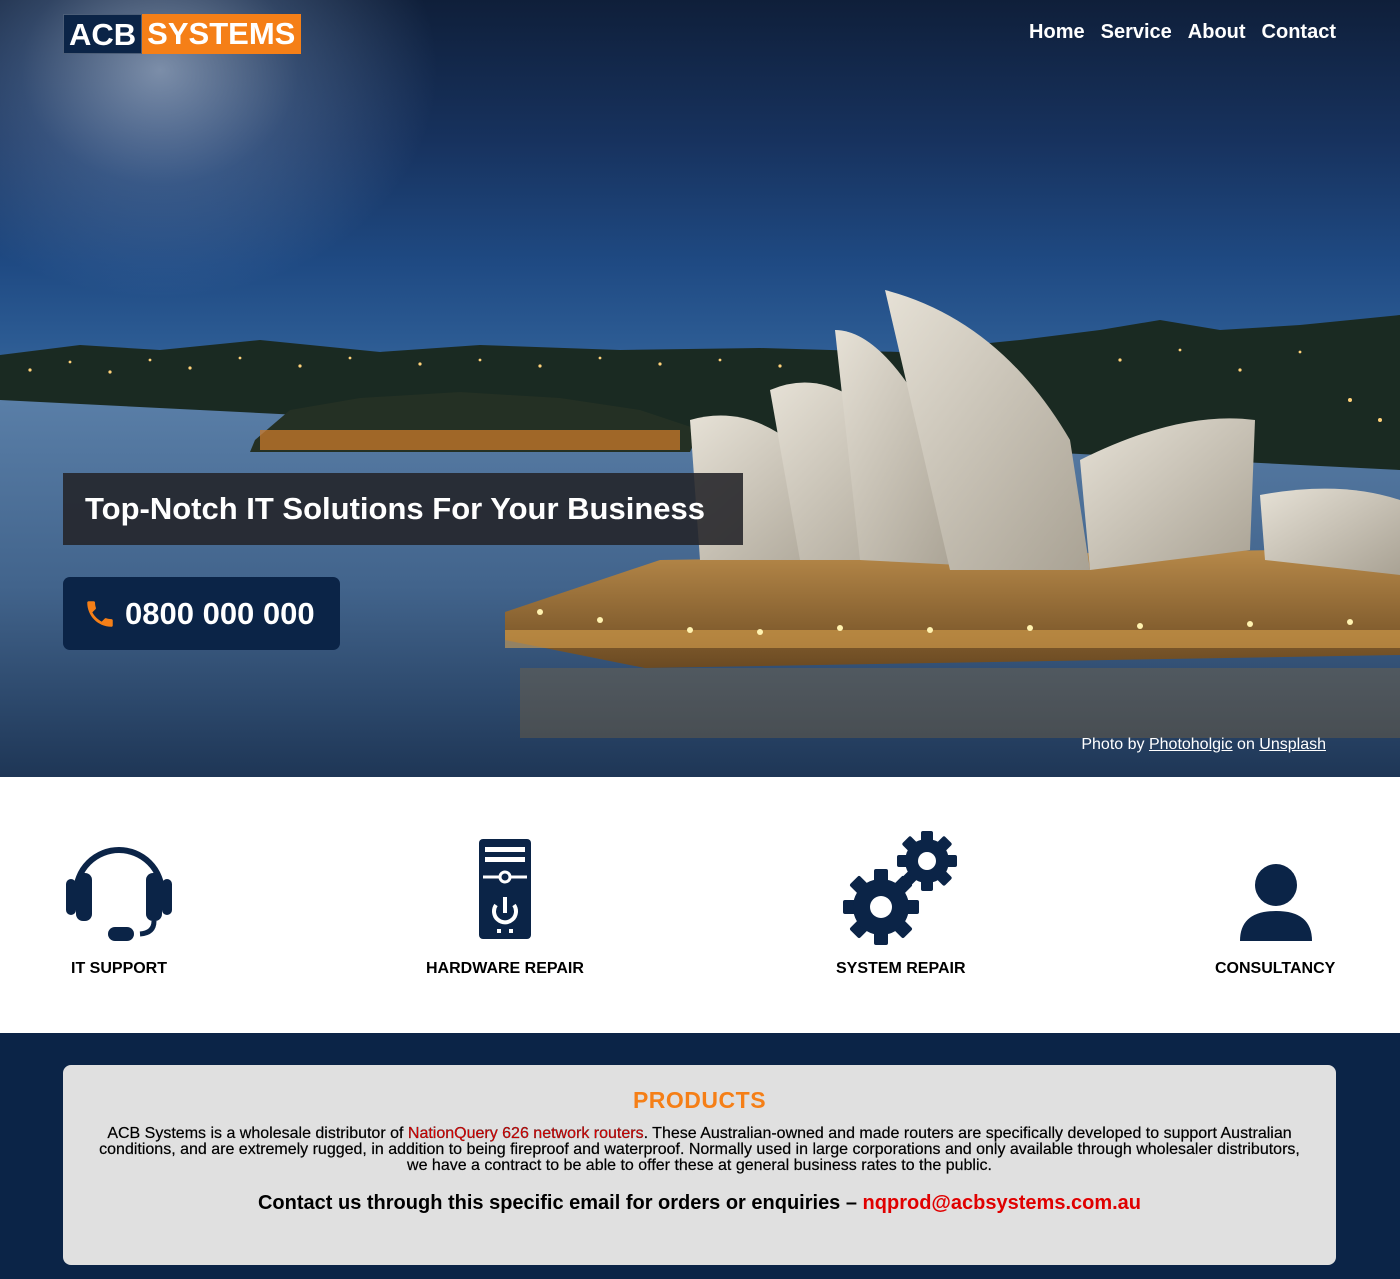  What do you see at coordinates (403, 509) in the screenshot?
I see `hero-tagline: Top-Notch IT Solutions For Your Business` at bounding box center [403, 509].